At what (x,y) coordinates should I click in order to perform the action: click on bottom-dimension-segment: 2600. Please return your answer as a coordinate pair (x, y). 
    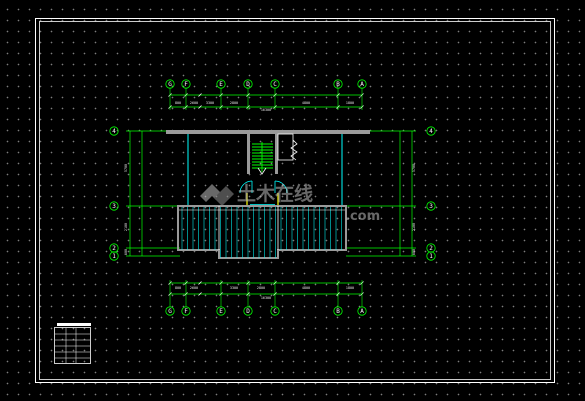
    Looking at the image, I should click on (194, 288).